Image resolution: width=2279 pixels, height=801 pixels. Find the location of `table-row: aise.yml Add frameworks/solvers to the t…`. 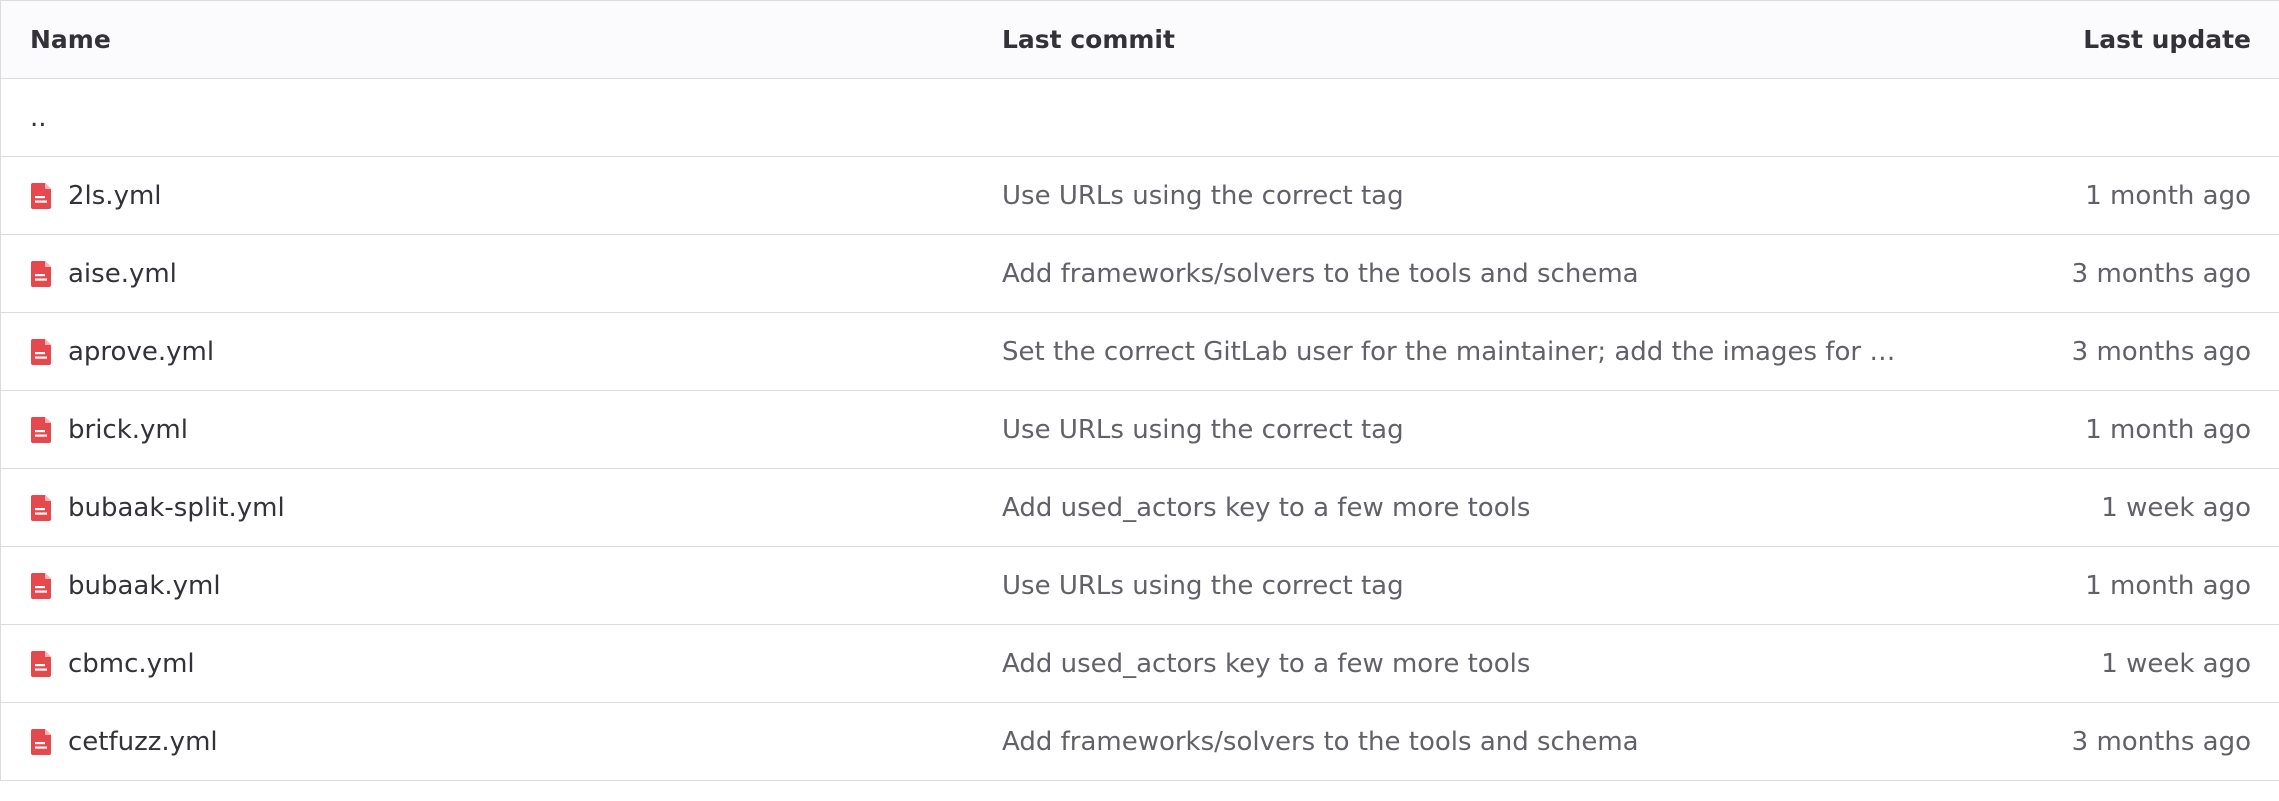

table-row: aise.yml Add frameworks/solvers to the t… is located at coordinates (1139, 273).